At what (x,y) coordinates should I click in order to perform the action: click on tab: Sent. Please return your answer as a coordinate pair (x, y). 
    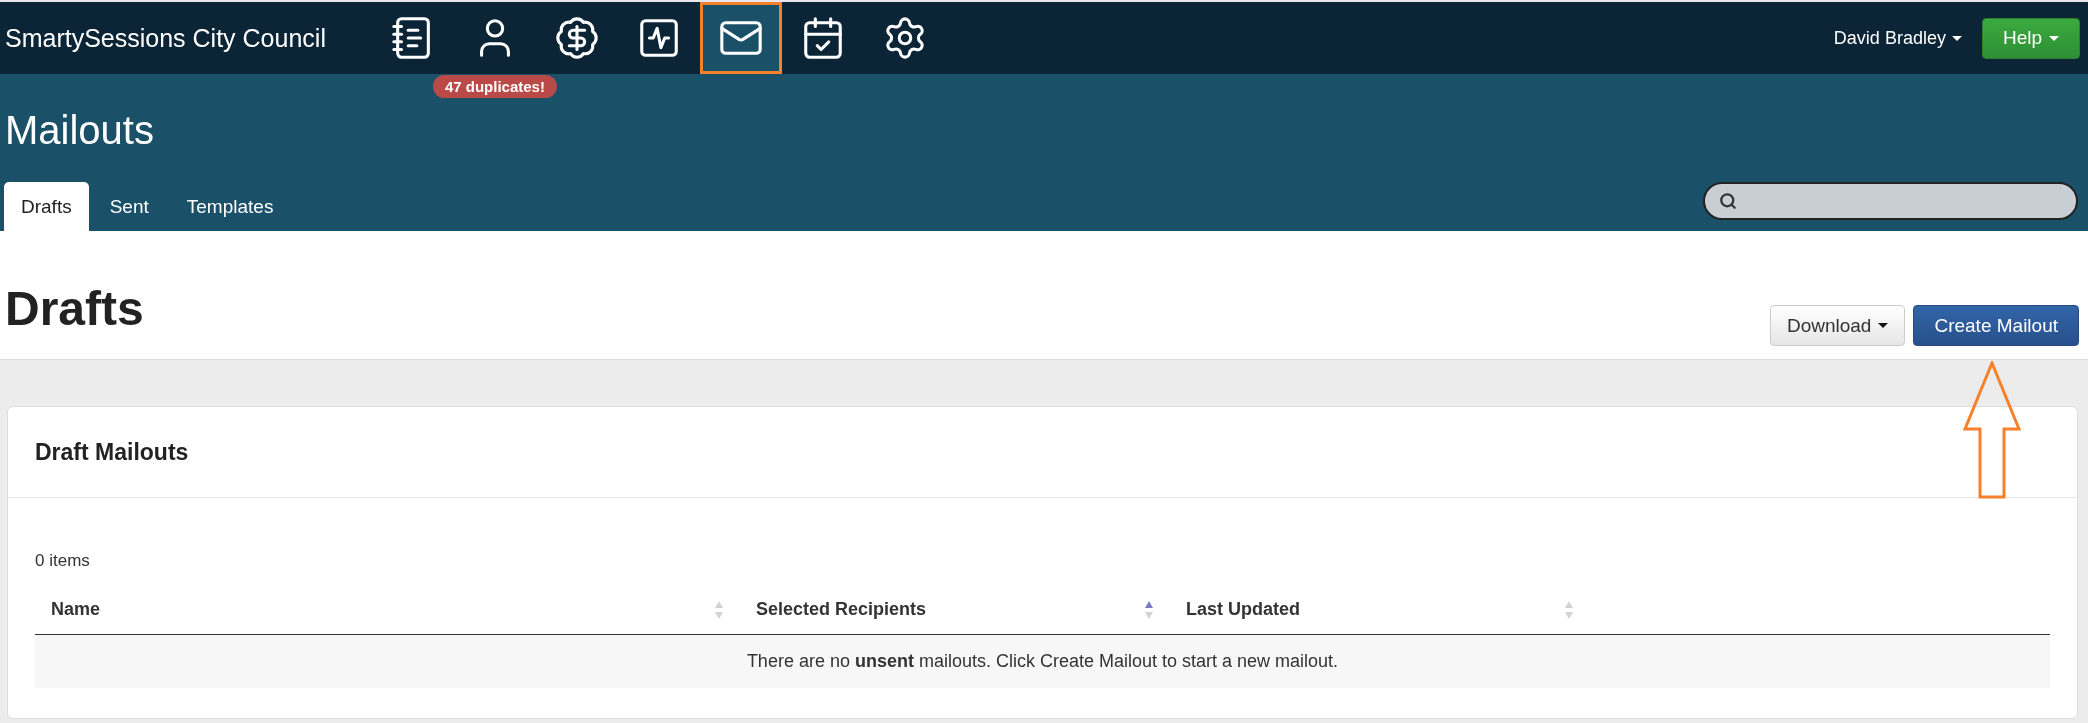
    Looking at the image, I should click on (129, 206).